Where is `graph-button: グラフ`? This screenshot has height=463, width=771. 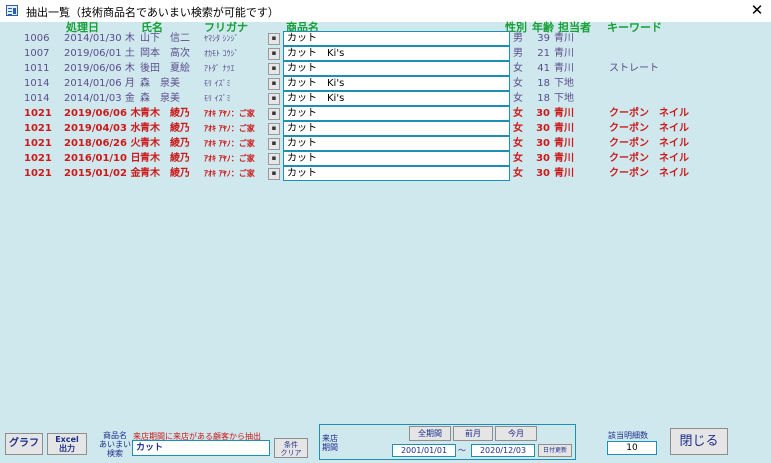 graph-button: グラフ is located at coordinates (24, 444).